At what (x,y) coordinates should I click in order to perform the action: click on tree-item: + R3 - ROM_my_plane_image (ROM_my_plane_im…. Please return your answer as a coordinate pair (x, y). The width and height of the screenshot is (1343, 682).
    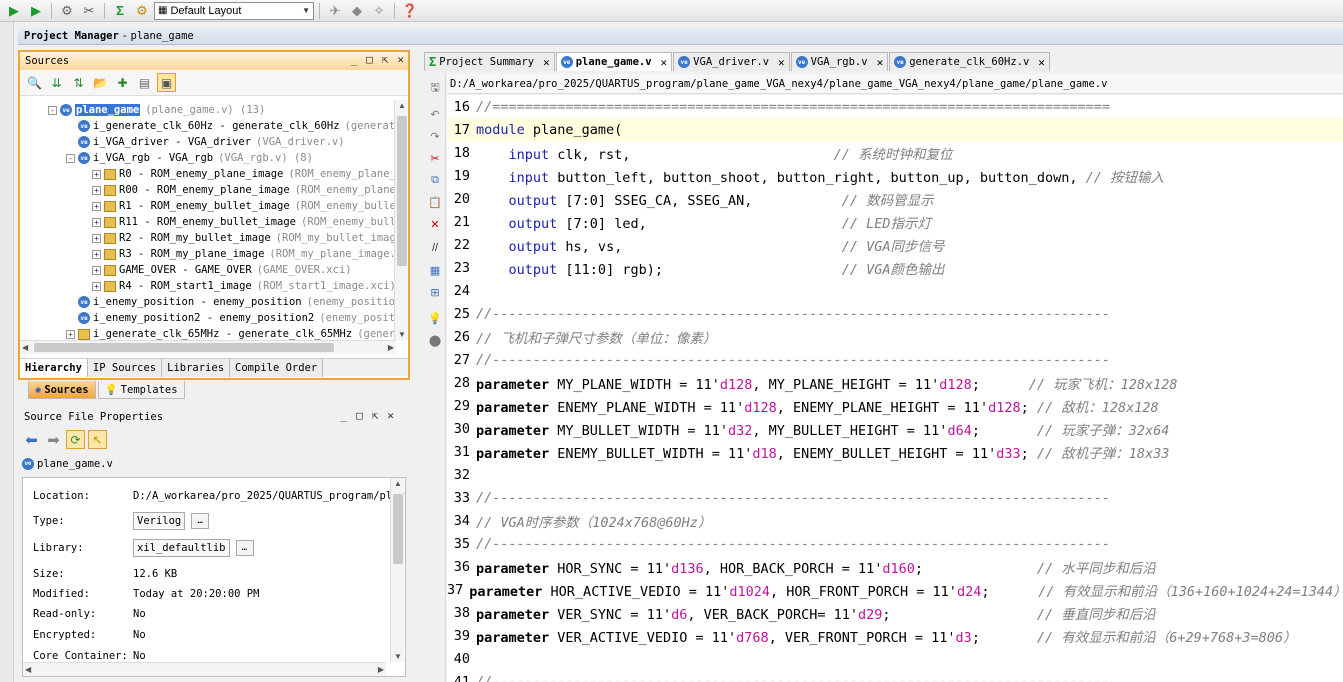
    Looking at the image, I should click on (244, 254).